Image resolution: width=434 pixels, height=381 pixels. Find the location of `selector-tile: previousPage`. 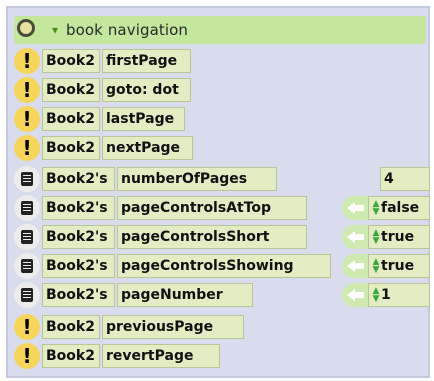

selector-tile: previousPage is located at coordinates (173, 327).